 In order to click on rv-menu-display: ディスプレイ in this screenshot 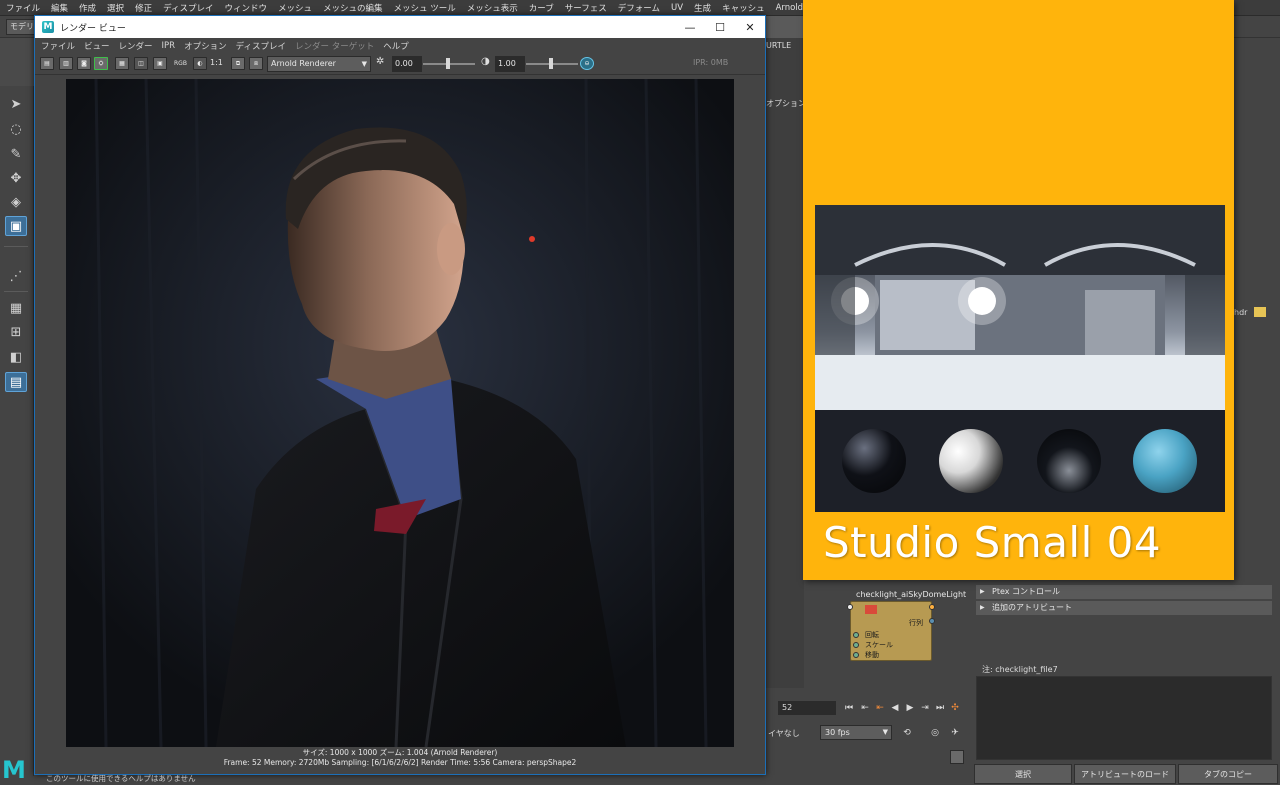, I will do `click(261, 46)`.